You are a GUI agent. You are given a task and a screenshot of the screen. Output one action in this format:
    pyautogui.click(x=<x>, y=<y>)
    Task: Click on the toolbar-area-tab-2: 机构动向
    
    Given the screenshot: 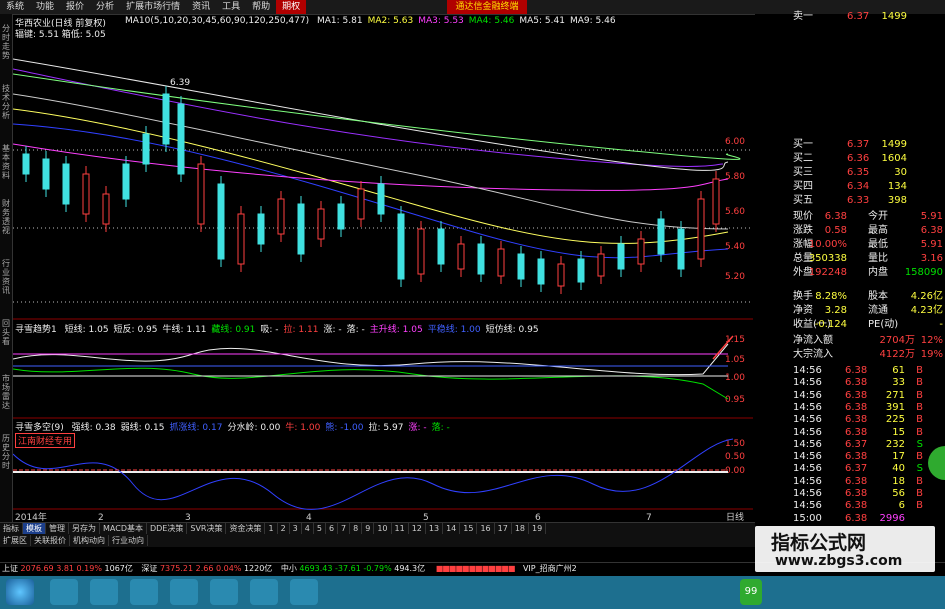 What is the action you would take?
    pyautogui.click(x=89, y=540)
    